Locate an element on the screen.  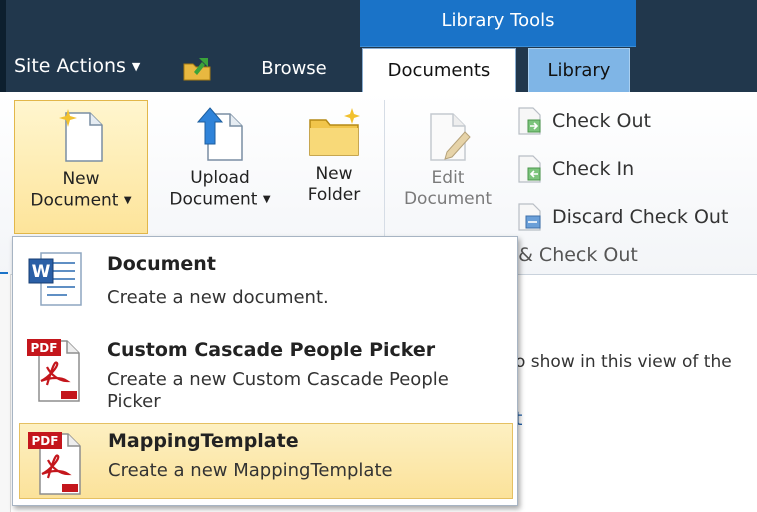
word-document-icon: W is located at coordinates (55, 279).